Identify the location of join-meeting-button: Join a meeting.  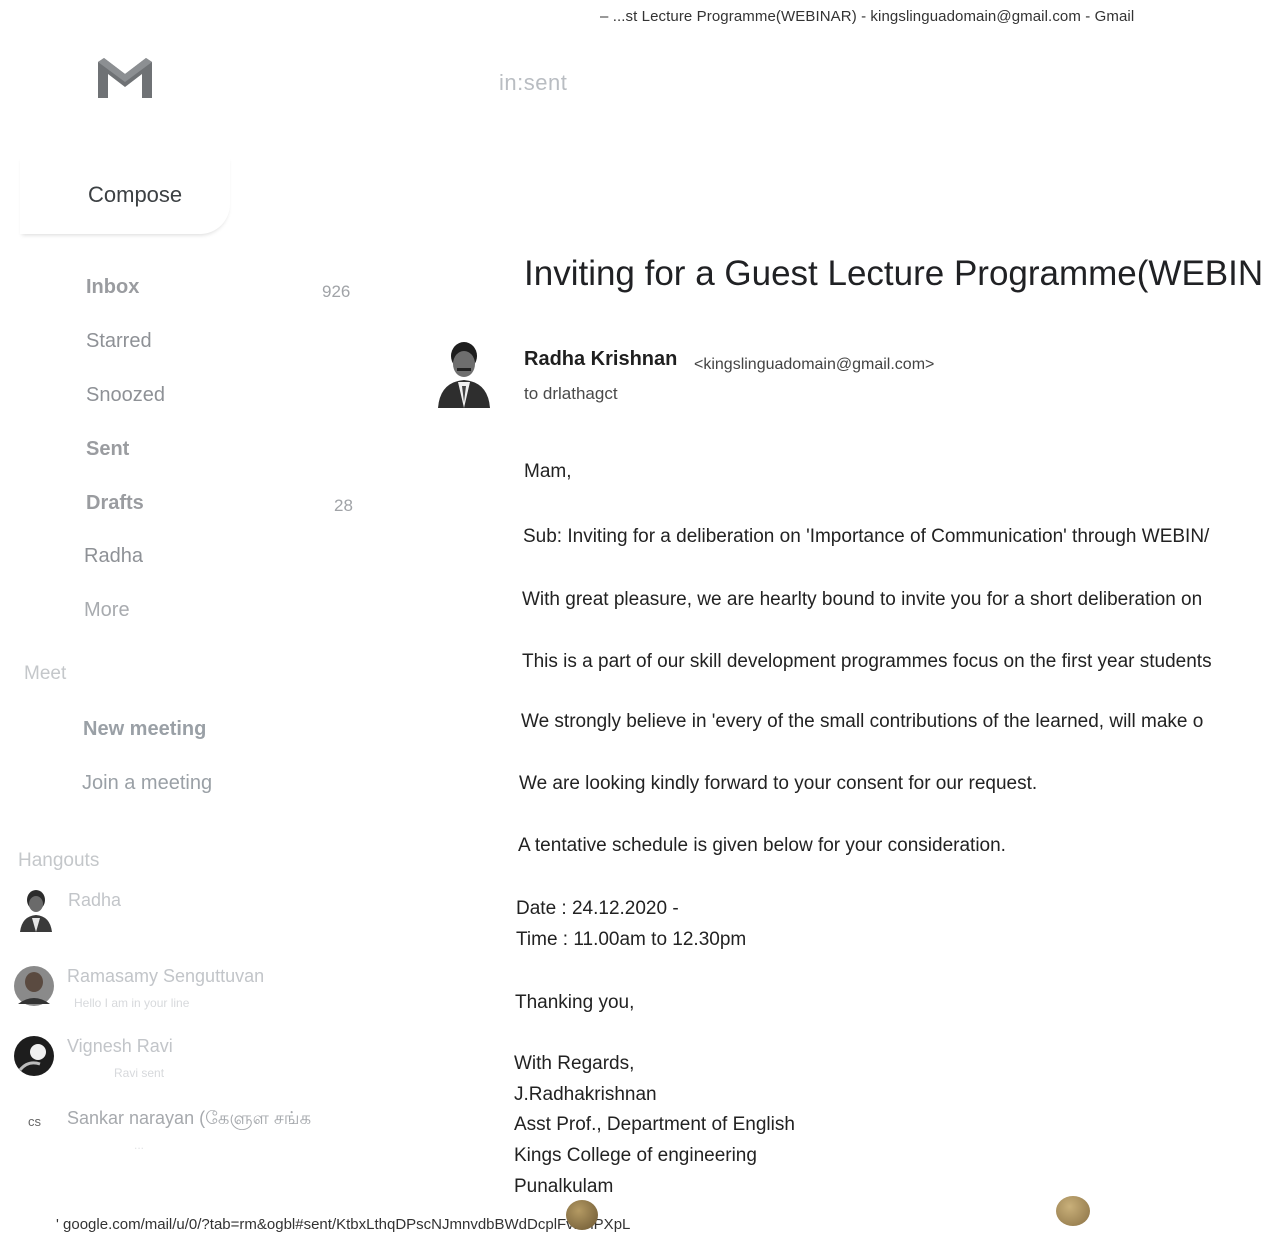
(147, 783).